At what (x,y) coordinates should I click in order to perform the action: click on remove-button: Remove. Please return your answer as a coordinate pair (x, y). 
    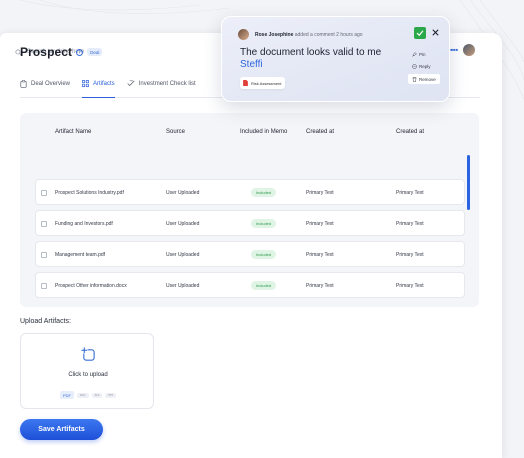
    Looking at the image, I should click on (424, 79).